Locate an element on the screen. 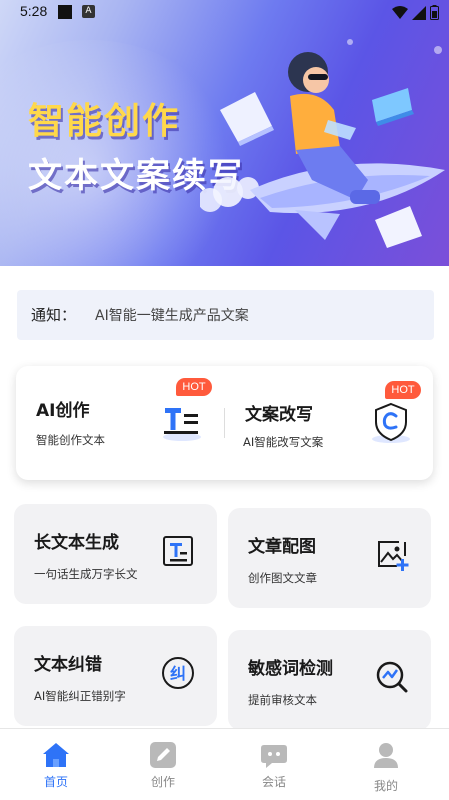  card-title: 文本纠错 is located at coordinates (68, 665).